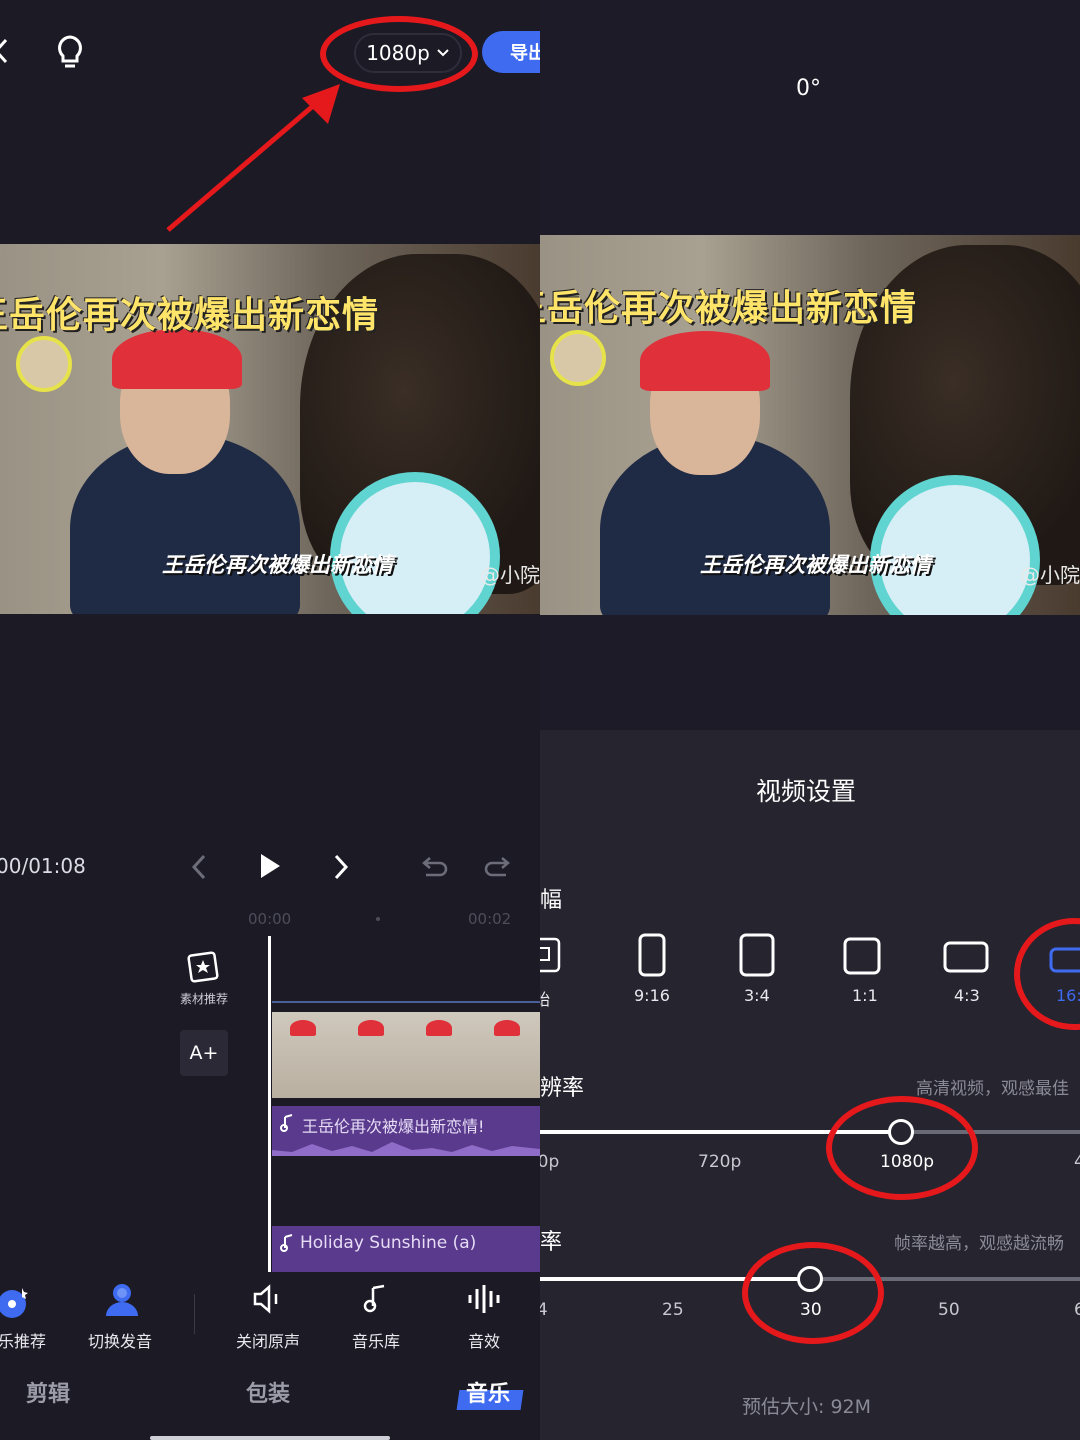 The image size is (1080, 1440). What do you see at coordinates (807, 1407) in the screenshot?
I see `estimated-size: 预估大小: 92M` at bounding box center [807, 1407].